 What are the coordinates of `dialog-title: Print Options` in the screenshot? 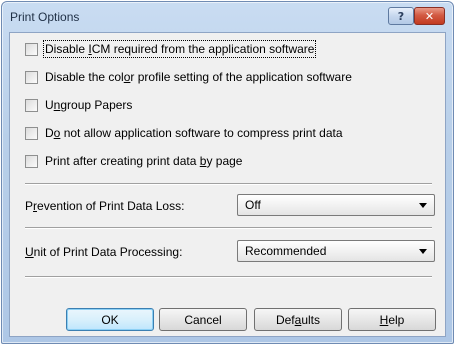 It's located at (45, 17).